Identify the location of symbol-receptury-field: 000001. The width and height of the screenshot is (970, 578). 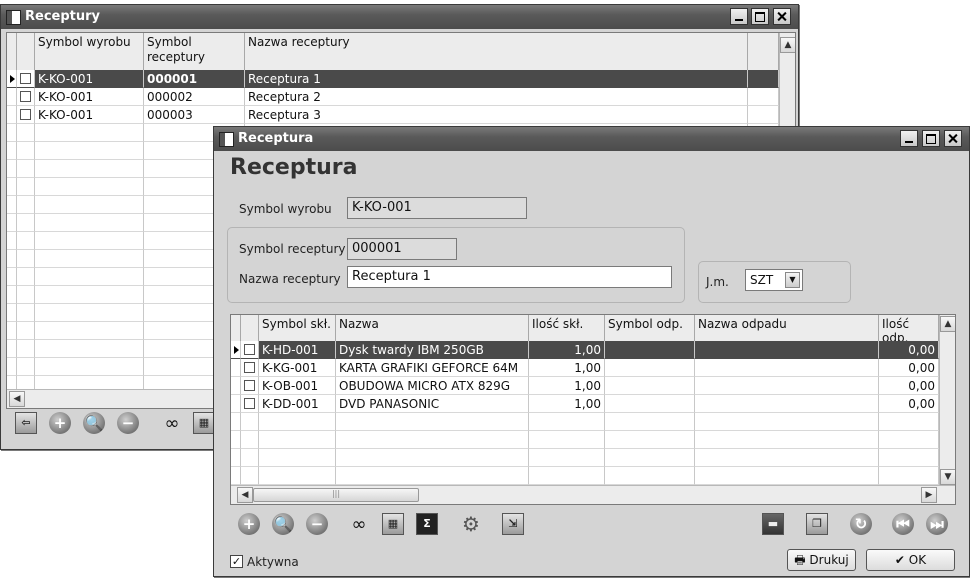
(402, 249).